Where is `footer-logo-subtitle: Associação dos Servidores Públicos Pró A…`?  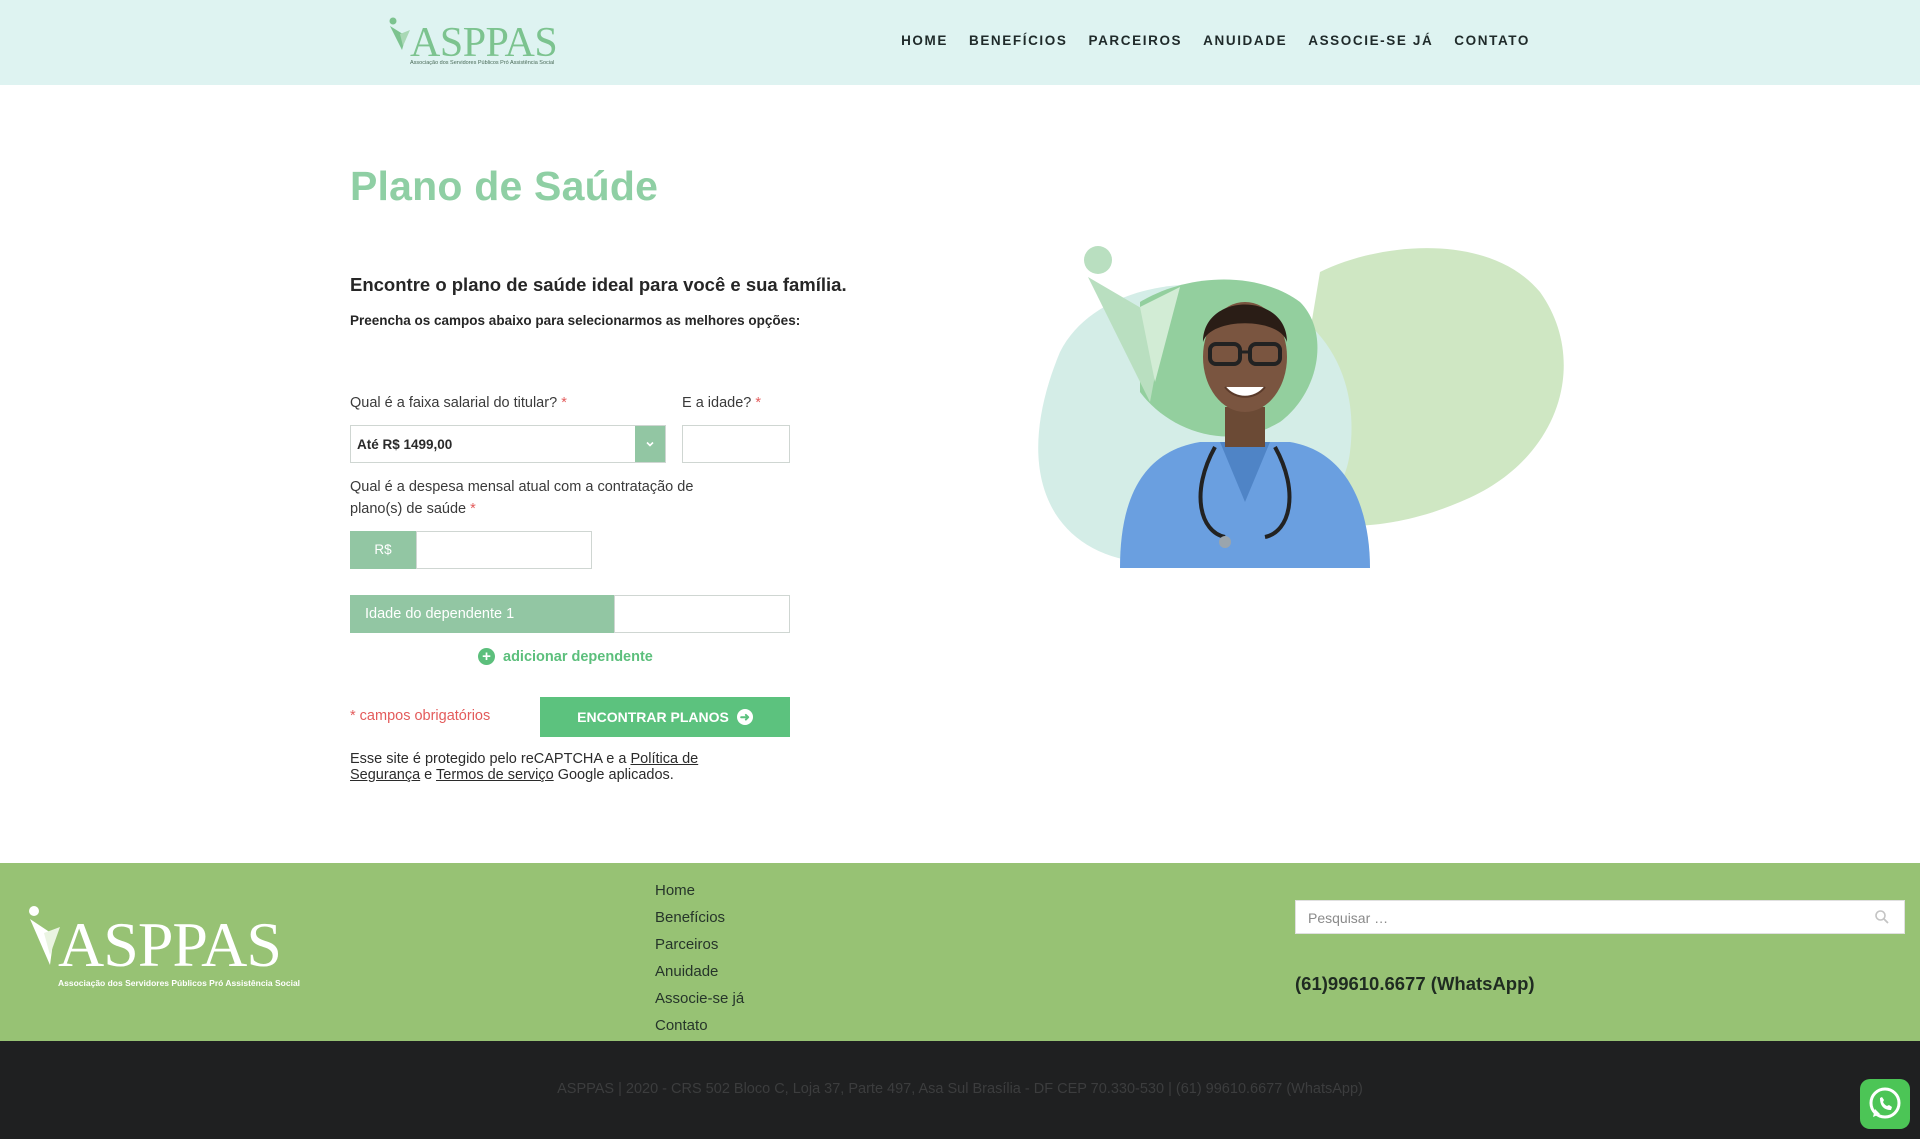
footer-logo-subtitle: Associação dos Servidores Públicos Pró A… is located at coordinates (179, 983).